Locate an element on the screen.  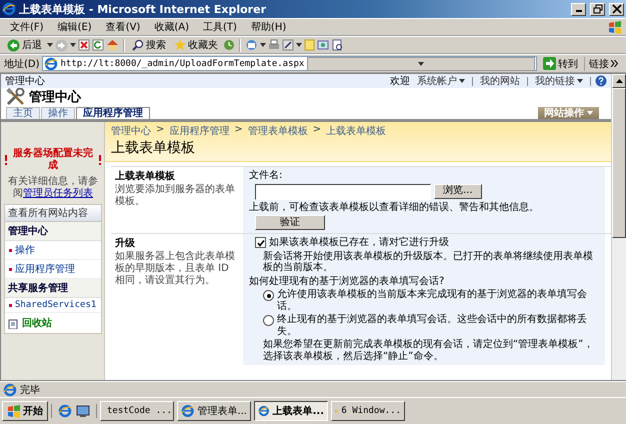
star-icon is located at coordinates (180, 45).